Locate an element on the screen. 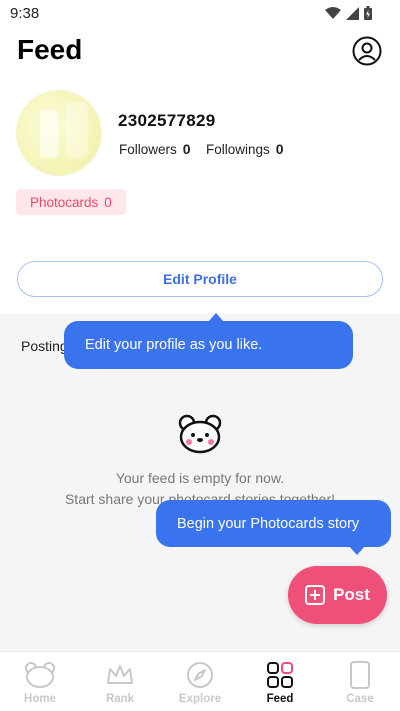  phone-case-icon is located at coordinates (360, 675).